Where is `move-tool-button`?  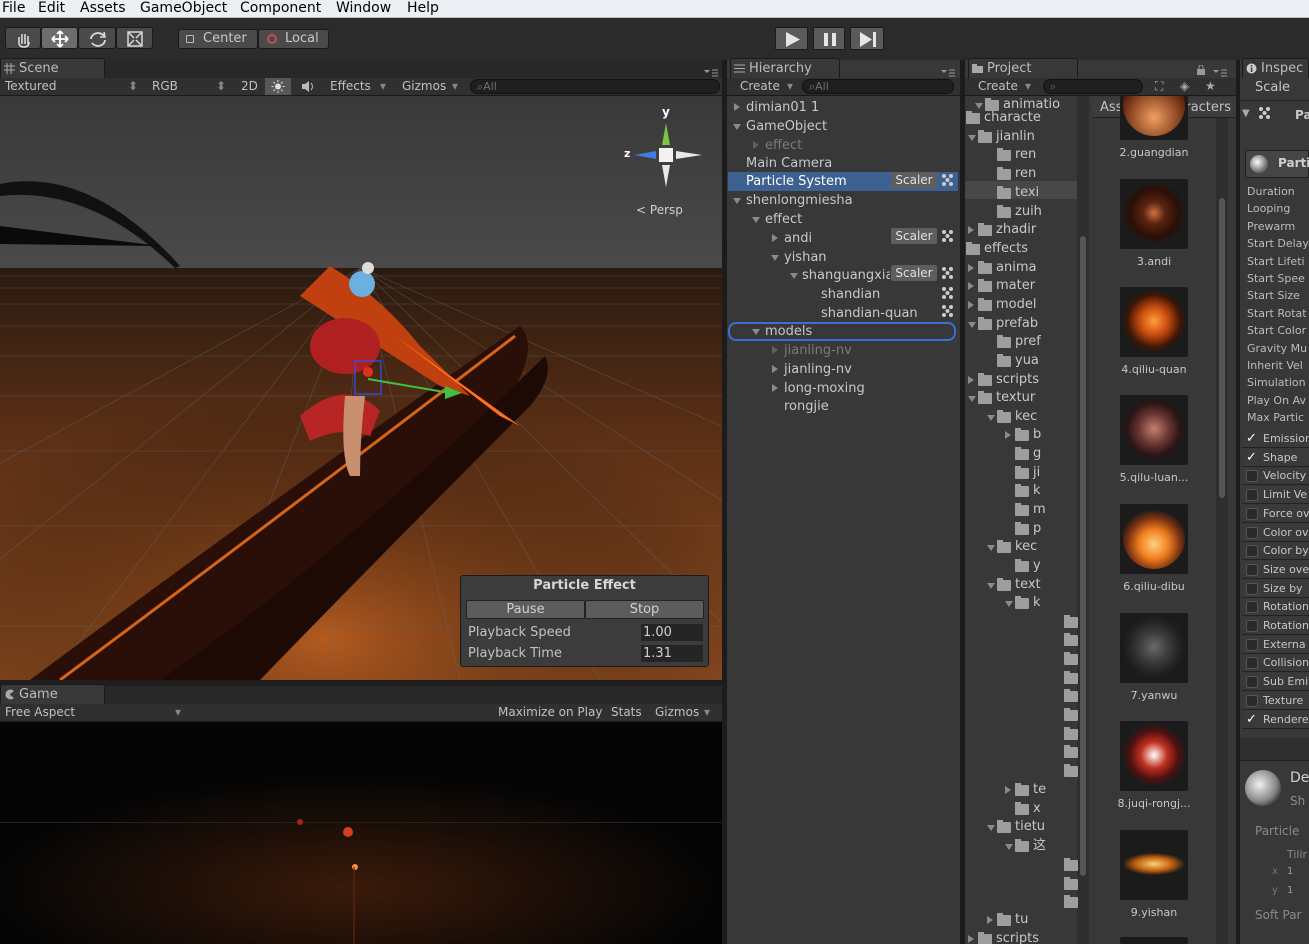 move-tool-button is located at coordinates (59, 38).